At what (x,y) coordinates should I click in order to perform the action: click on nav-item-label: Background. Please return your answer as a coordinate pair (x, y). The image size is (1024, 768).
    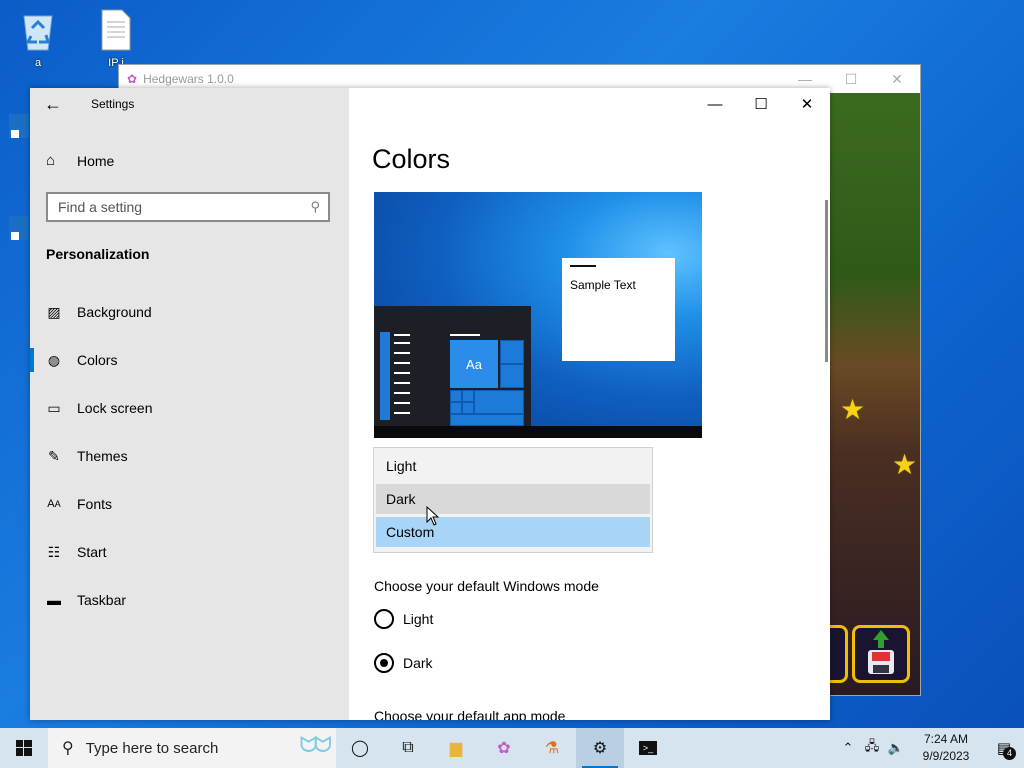
    Looking at the image, I should click on (114, 312).